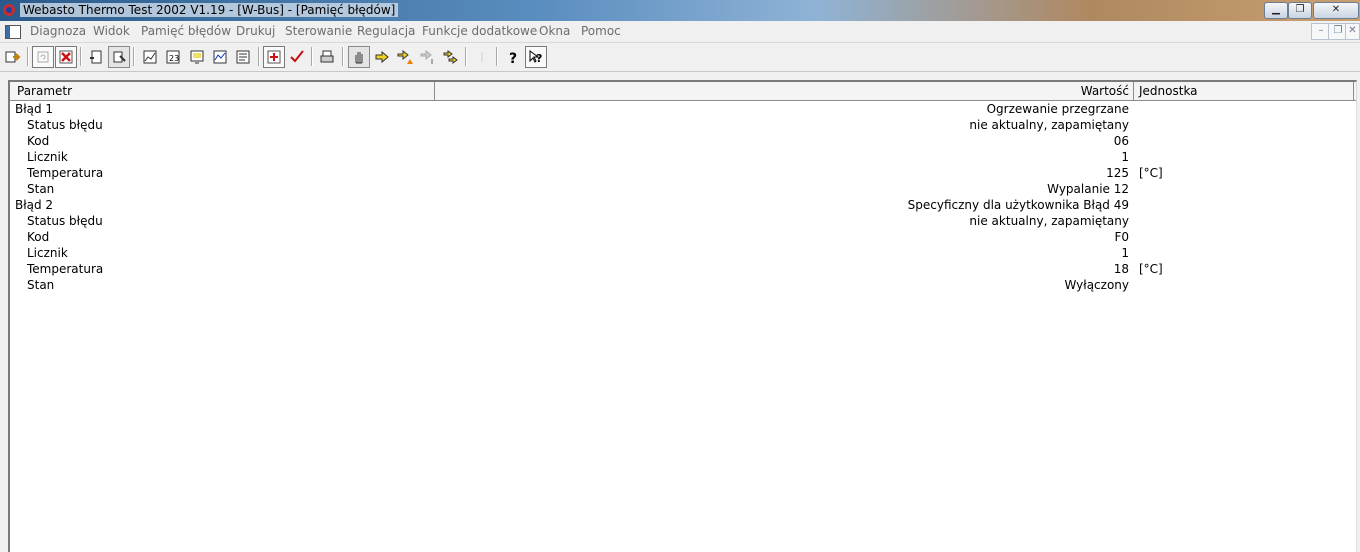  What do you see at coordinates (428, 57) in the screenshot?
I see `arrow-disabled-icon` at bounding box center [428, 57].